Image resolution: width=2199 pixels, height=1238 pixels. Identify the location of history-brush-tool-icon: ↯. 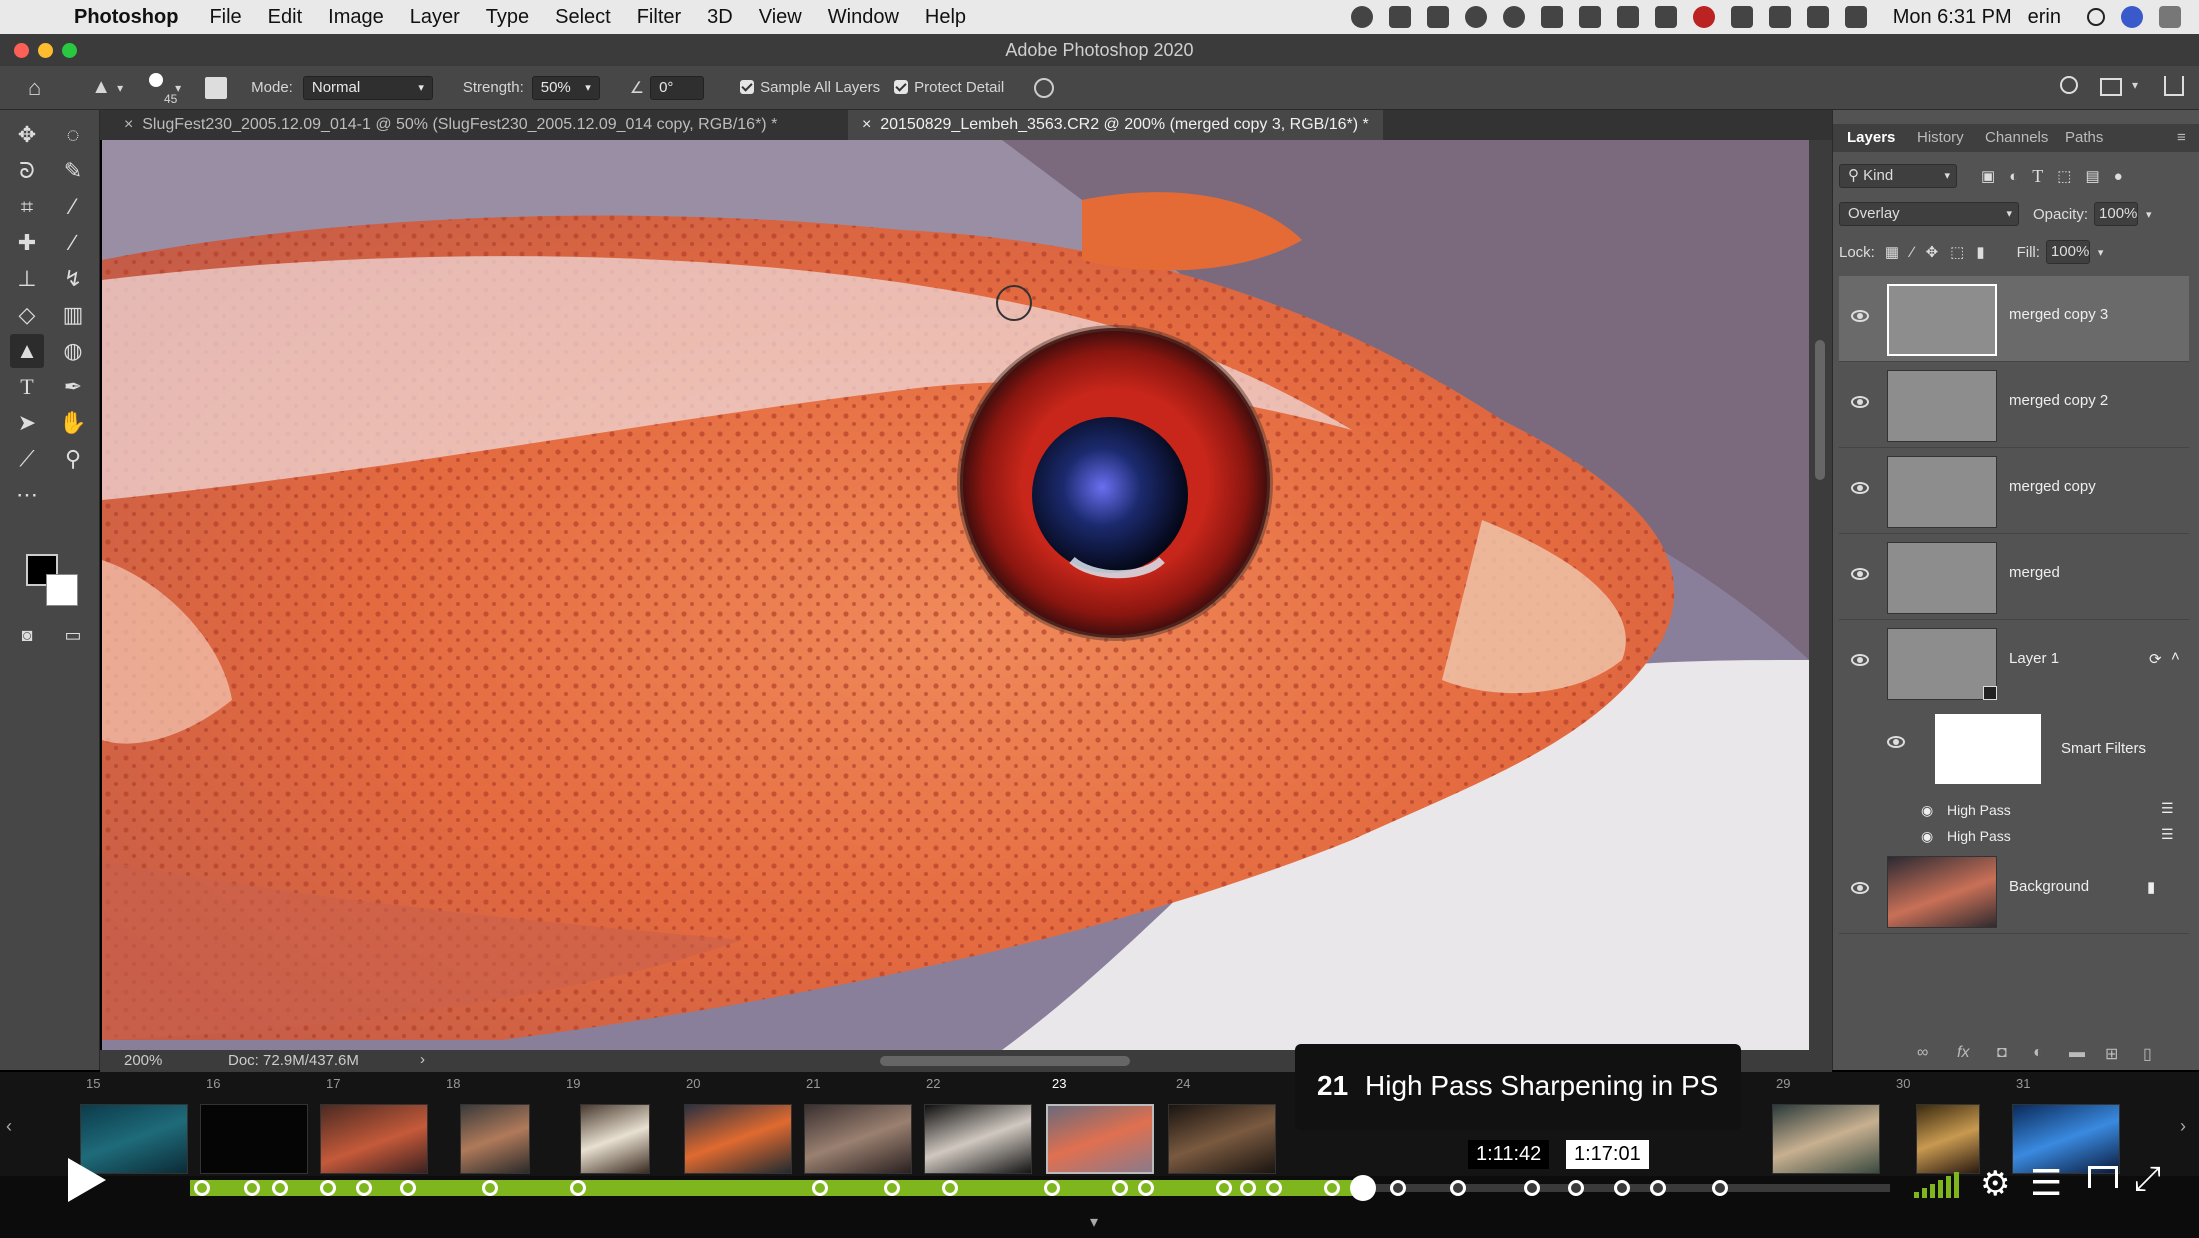
(73, 279).